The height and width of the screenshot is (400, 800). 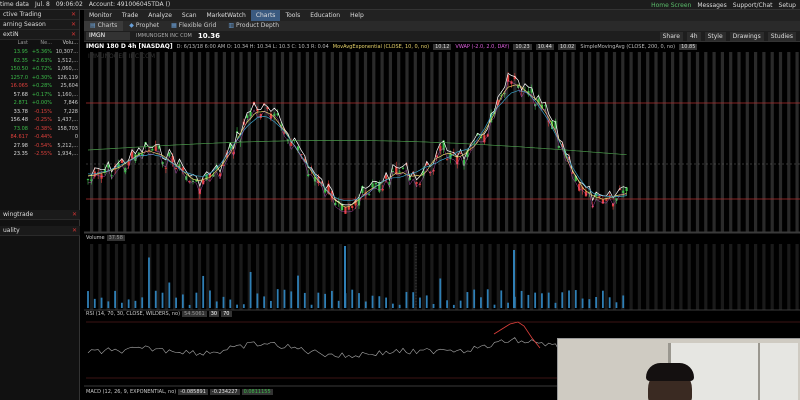 What do you see at coordinates (115, 238) in the screenshot?
I see `volume-value: 37.58` at bounding box center [115, 238].